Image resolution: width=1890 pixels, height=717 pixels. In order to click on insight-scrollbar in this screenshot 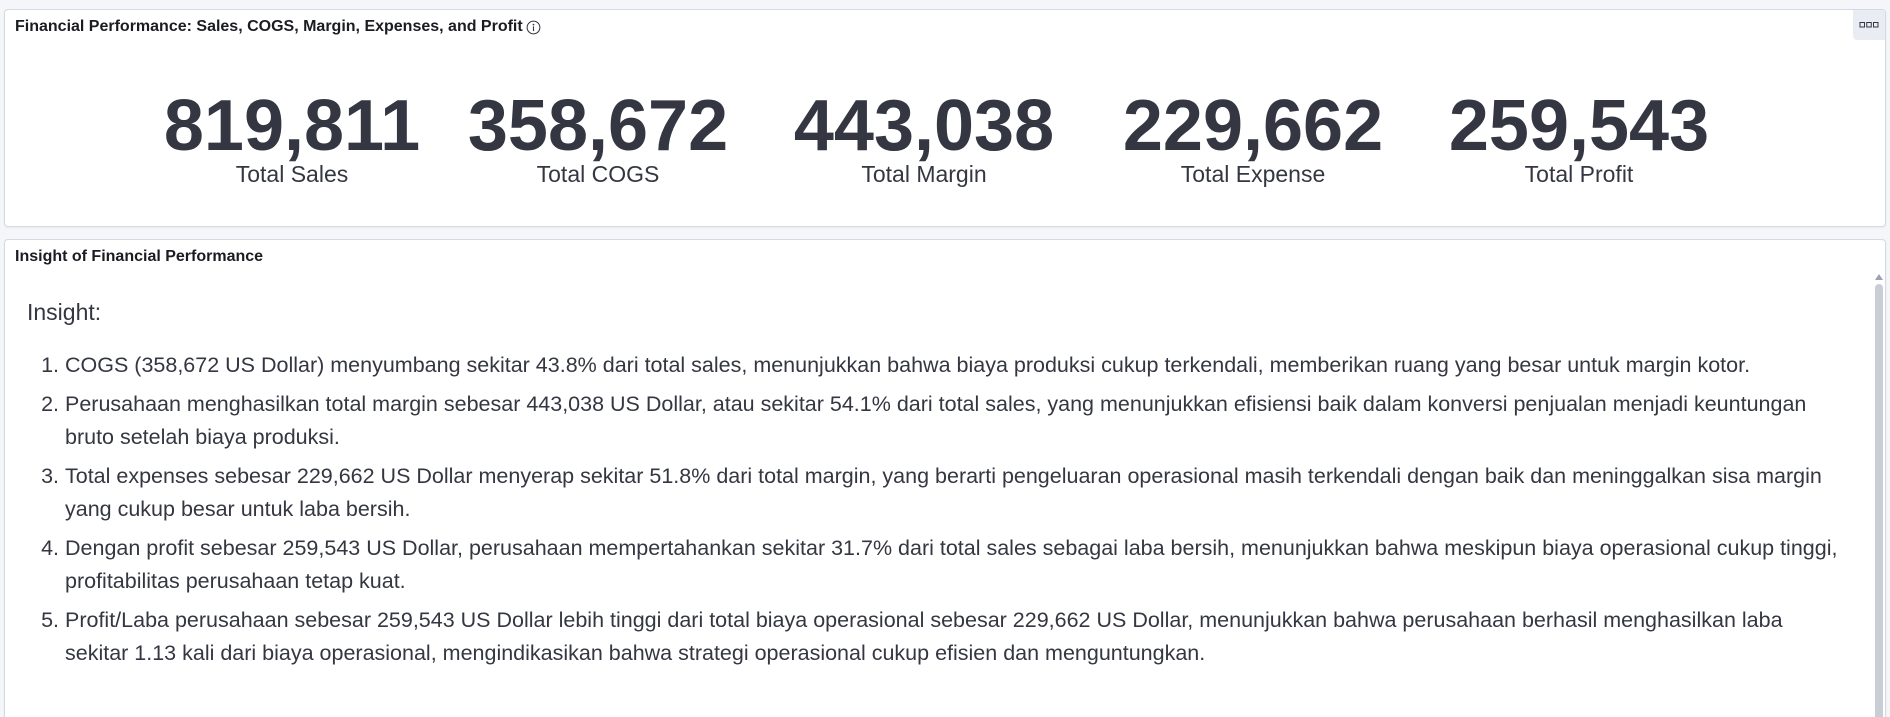, I will do `click(1879, 495)`.